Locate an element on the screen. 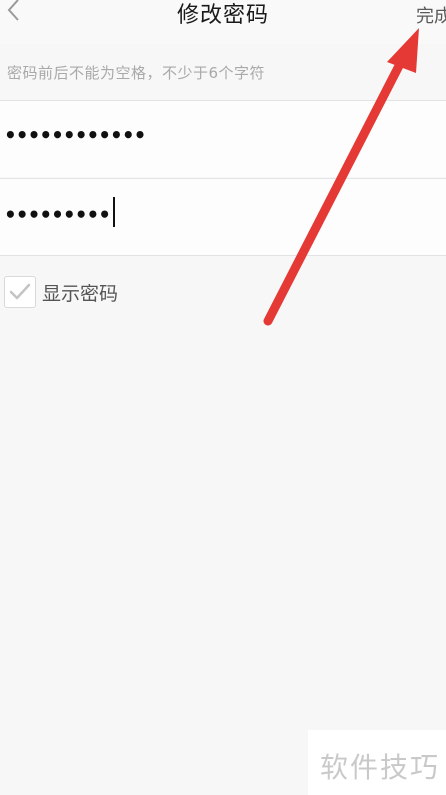 The image size is (446, 795). new-password-value: •••••••••••• is located at coordinates (75, 135).